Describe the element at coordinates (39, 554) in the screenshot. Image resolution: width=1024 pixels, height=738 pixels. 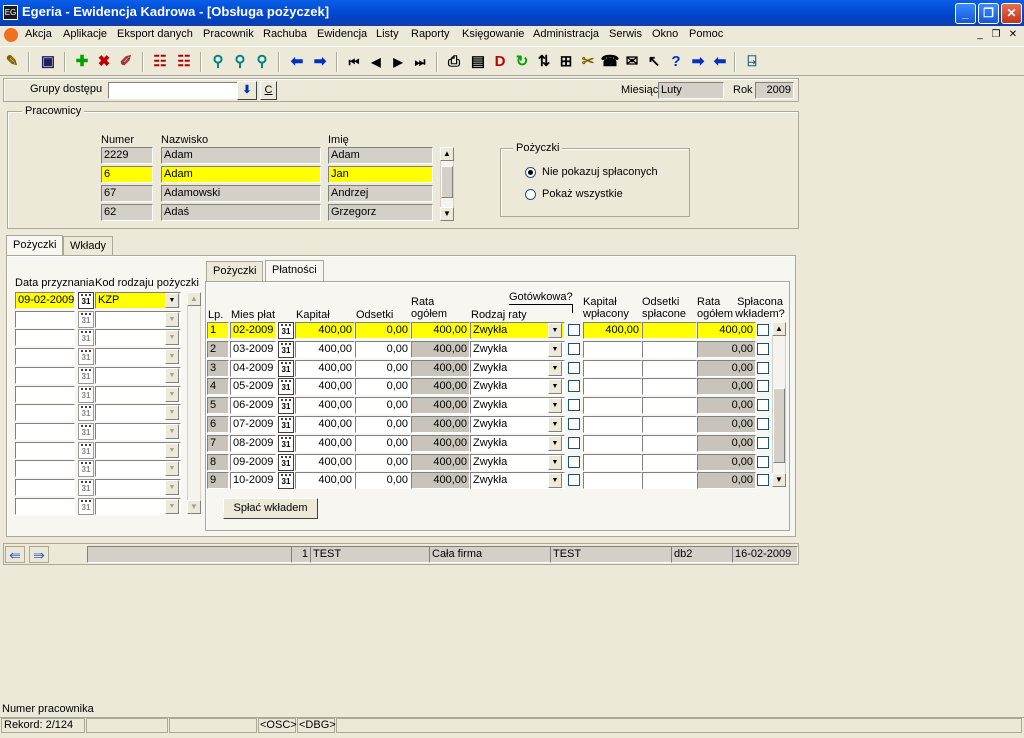
I see `nav-next-icon: ⇛` at that location.